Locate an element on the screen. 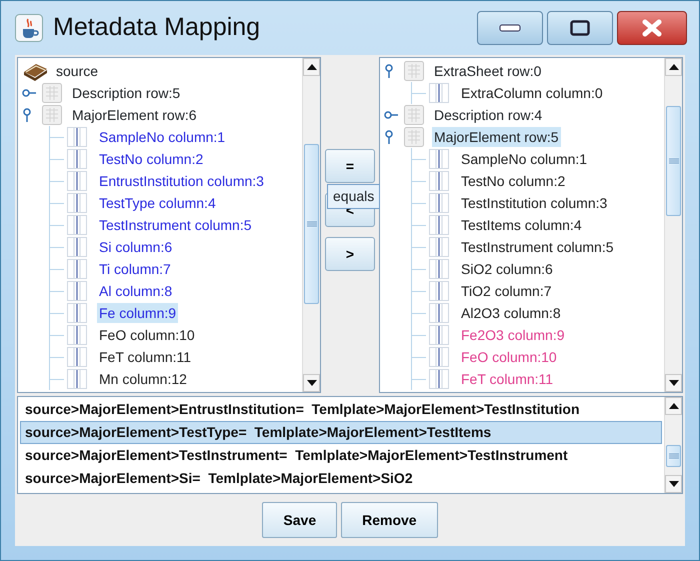 The image size is (700, 561). book-icon is located at coordinates (35, 71).